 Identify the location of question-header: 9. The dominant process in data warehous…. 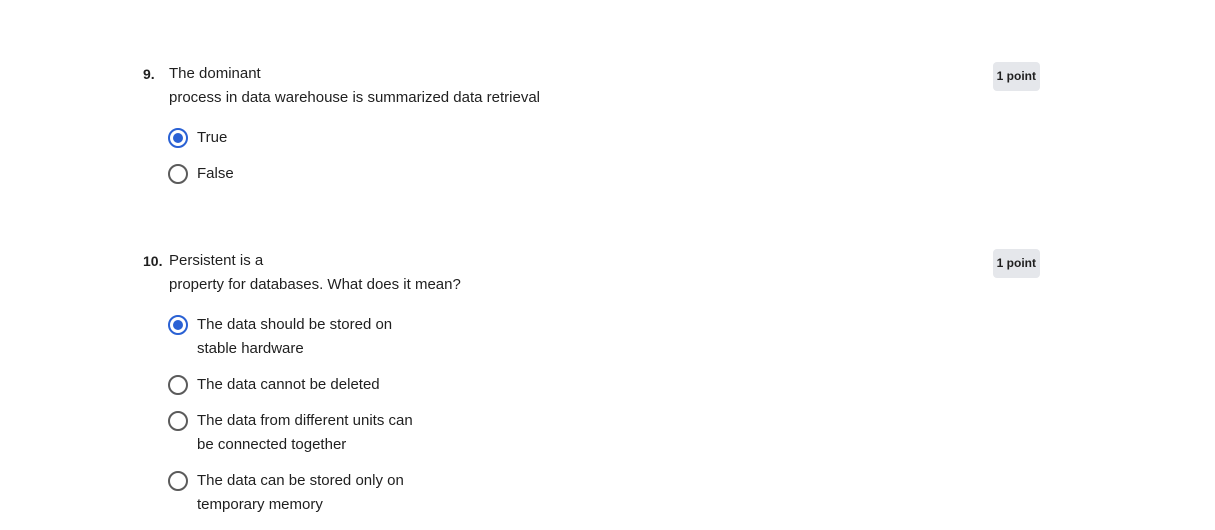
(591, 86).